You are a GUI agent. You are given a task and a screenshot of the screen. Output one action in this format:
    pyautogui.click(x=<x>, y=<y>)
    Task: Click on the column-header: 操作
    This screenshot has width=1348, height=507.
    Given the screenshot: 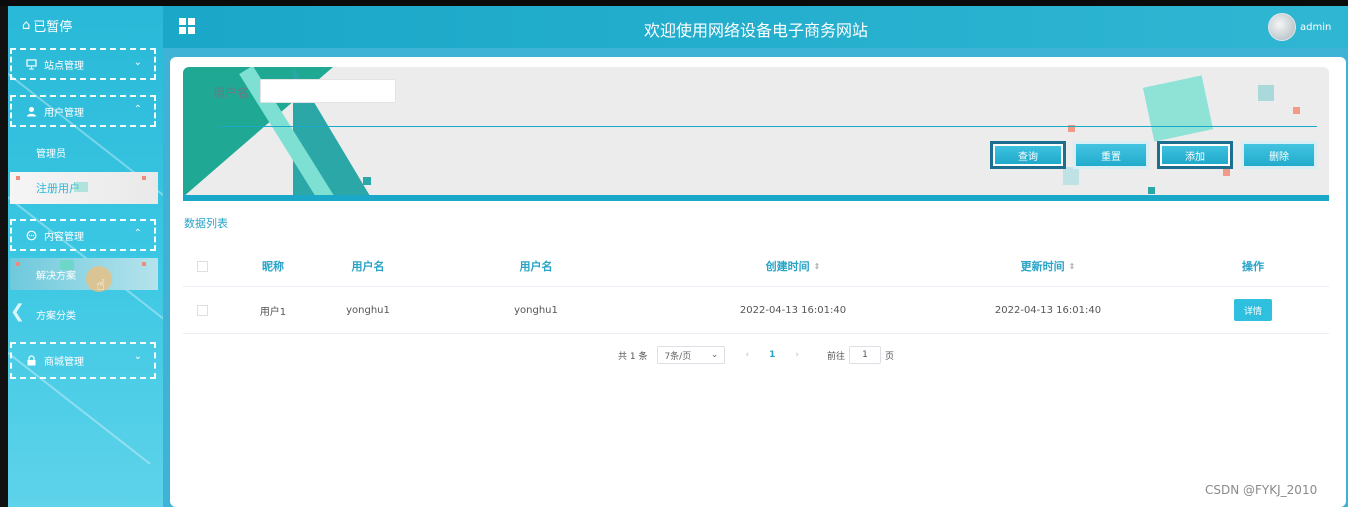 What is the action you would take?
    pyautogui.click(x=1253, y=266)
    